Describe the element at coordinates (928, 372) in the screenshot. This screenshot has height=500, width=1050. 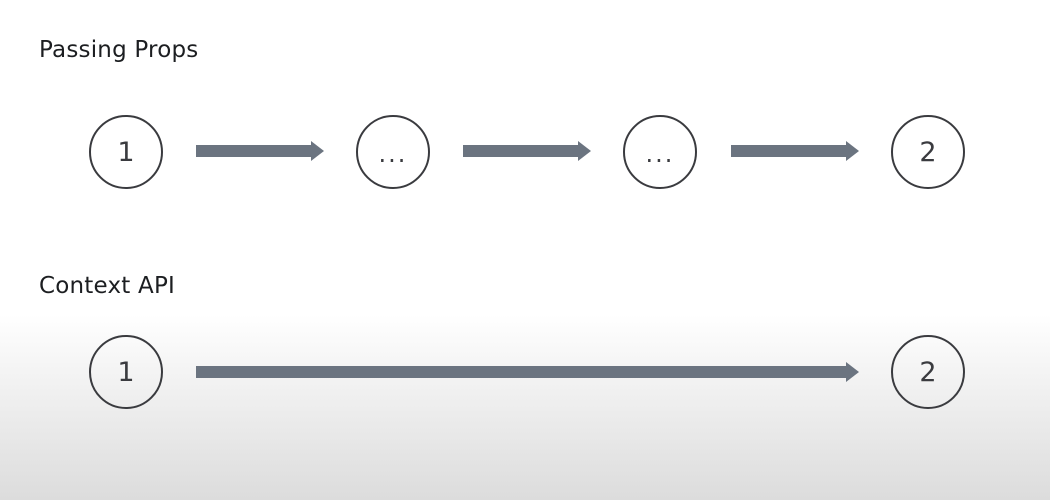
I see `context-node-end: 2` at that location.